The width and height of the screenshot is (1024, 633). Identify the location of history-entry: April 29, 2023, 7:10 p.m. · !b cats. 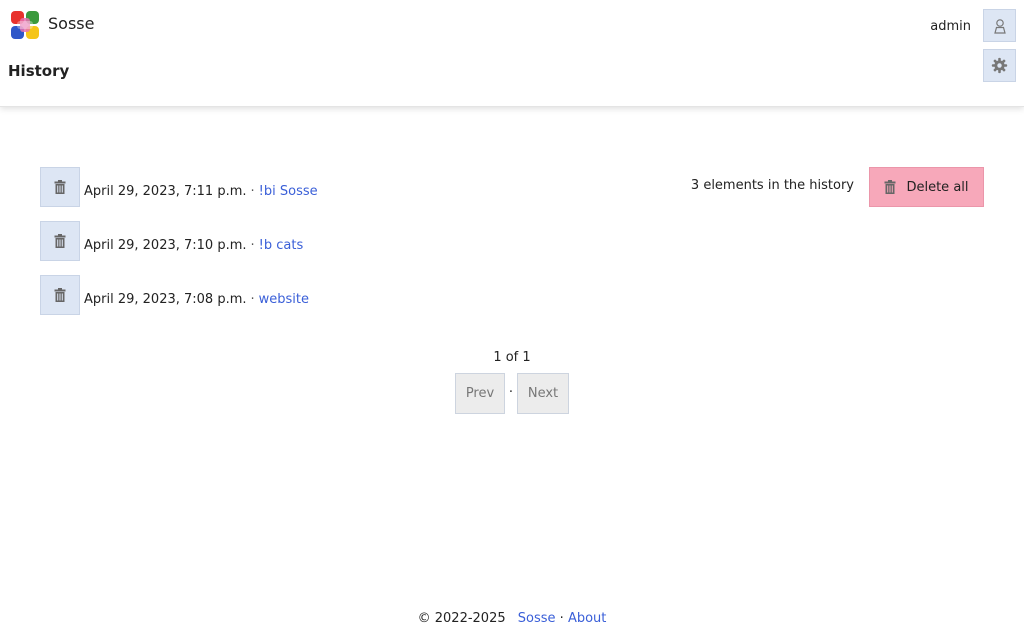
(171, 241).